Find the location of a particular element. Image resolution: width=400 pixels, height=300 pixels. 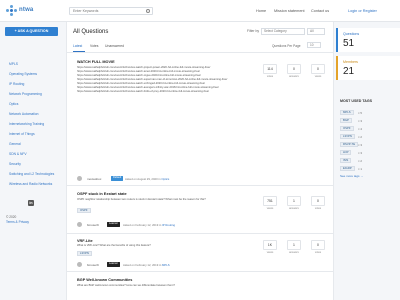

filter-label: Filter by is located at coordinates (253, 31).